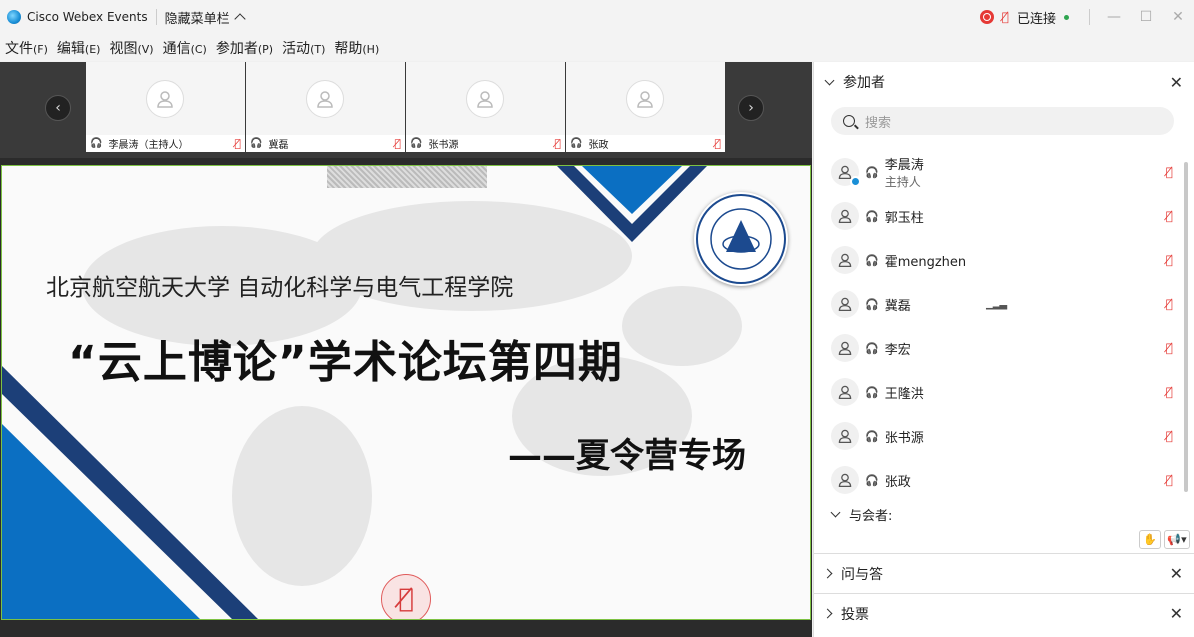 The width and height of the screenshot is (1194, 637). I want to click on video-tile: 🎧 李晨涛（主持人） 🎙̸, so click(165, 107).